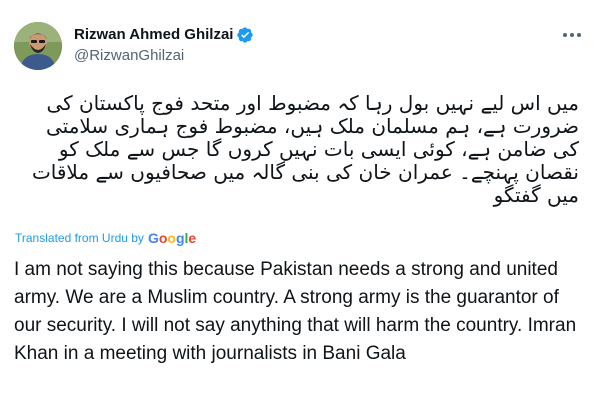  I want to click on google-logo-letter: G, so click(153, 238).